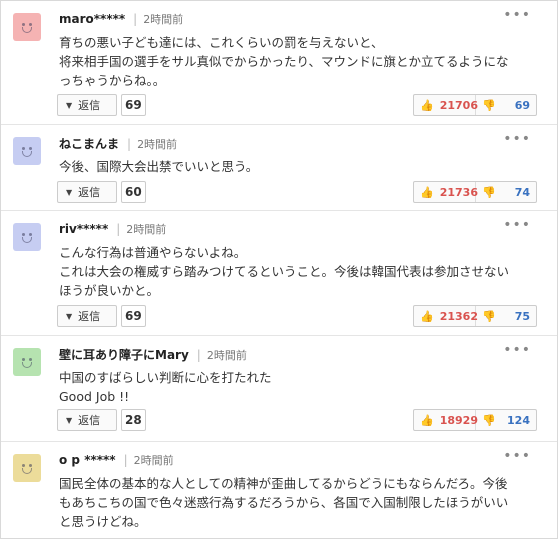 This screenshot has width=558, height=539. Describe the element at coordinates (506, 316) in the screenshot. I see `dislike-button: 👎 75` at that location.